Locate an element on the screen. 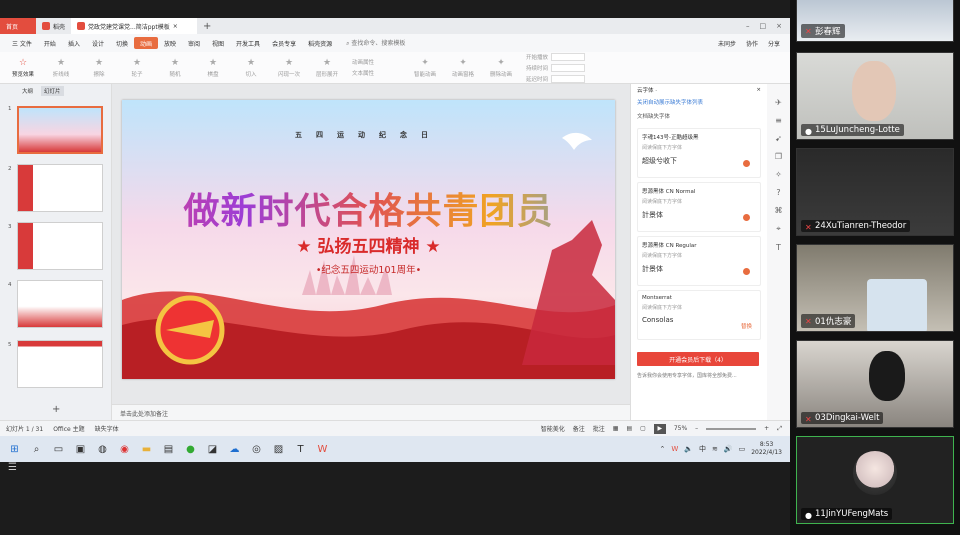  duration-field: 持续时间 is located at coordinates (586, 67).